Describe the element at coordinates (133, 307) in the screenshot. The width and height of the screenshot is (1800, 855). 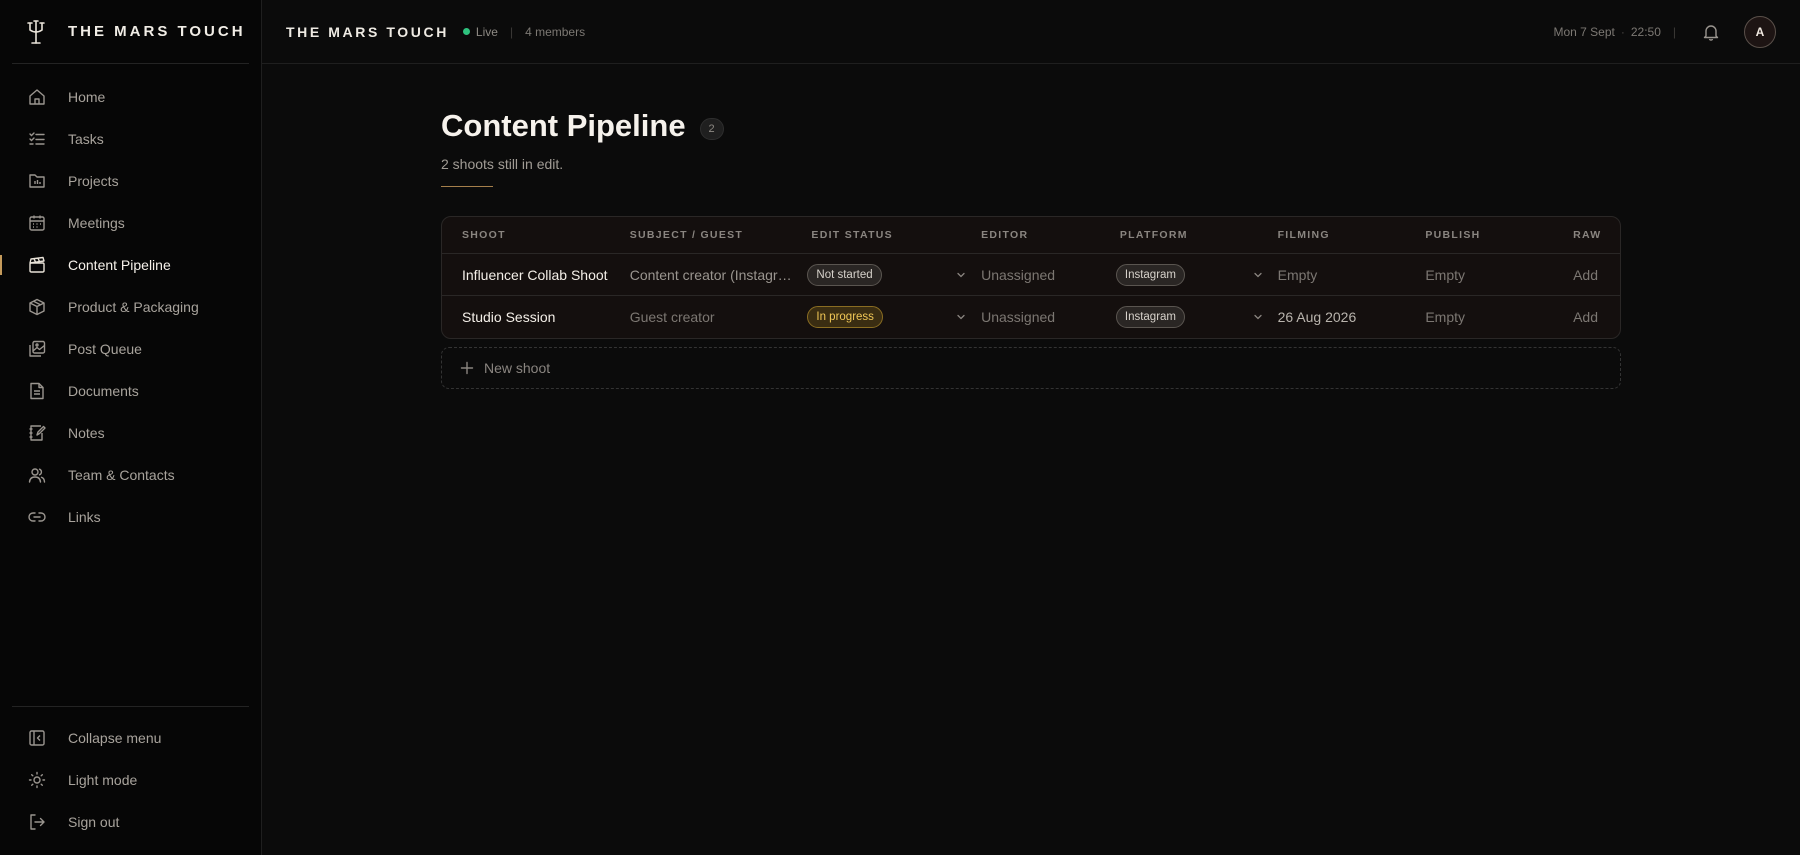
I see `sidebar-item-label: Product & Packaging` at that location.